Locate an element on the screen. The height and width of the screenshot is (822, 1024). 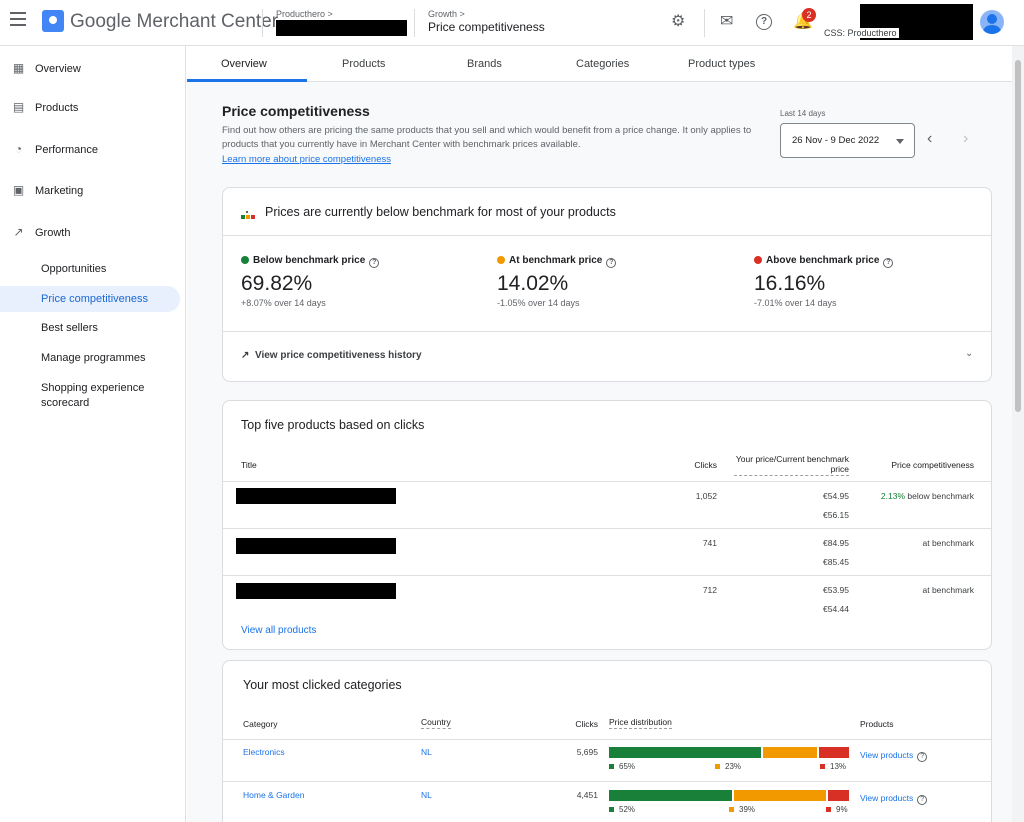
tab-brands: Brands is located at coordinates (484, 64).